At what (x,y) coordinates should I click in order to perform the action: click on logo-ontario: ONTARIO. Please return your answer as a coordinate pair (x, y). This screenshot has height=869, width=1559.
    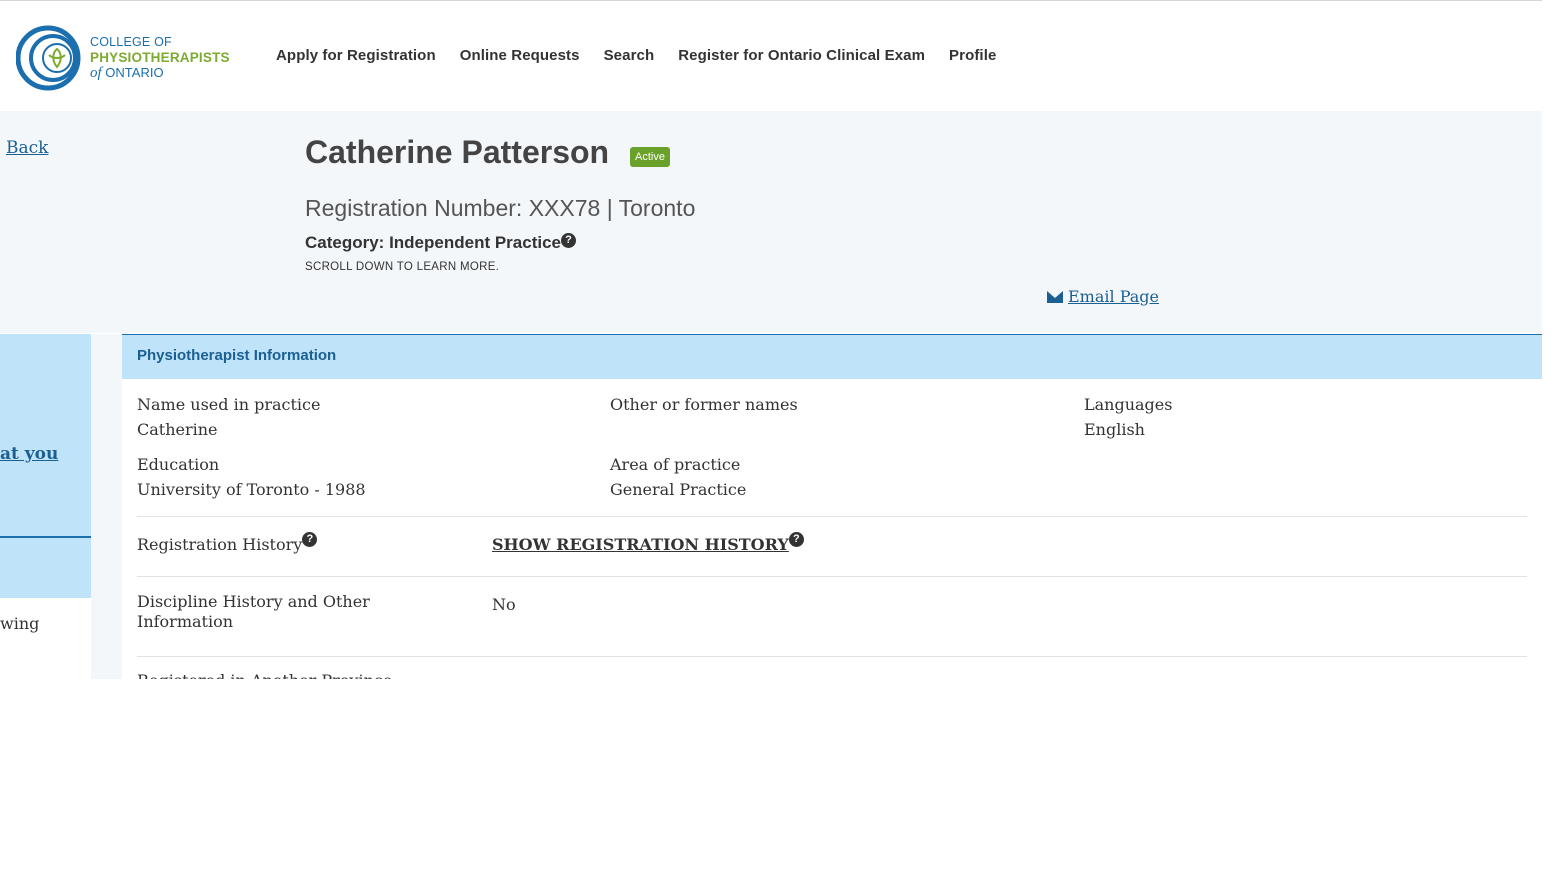
    Looking at the image, I should click on (134, 72).